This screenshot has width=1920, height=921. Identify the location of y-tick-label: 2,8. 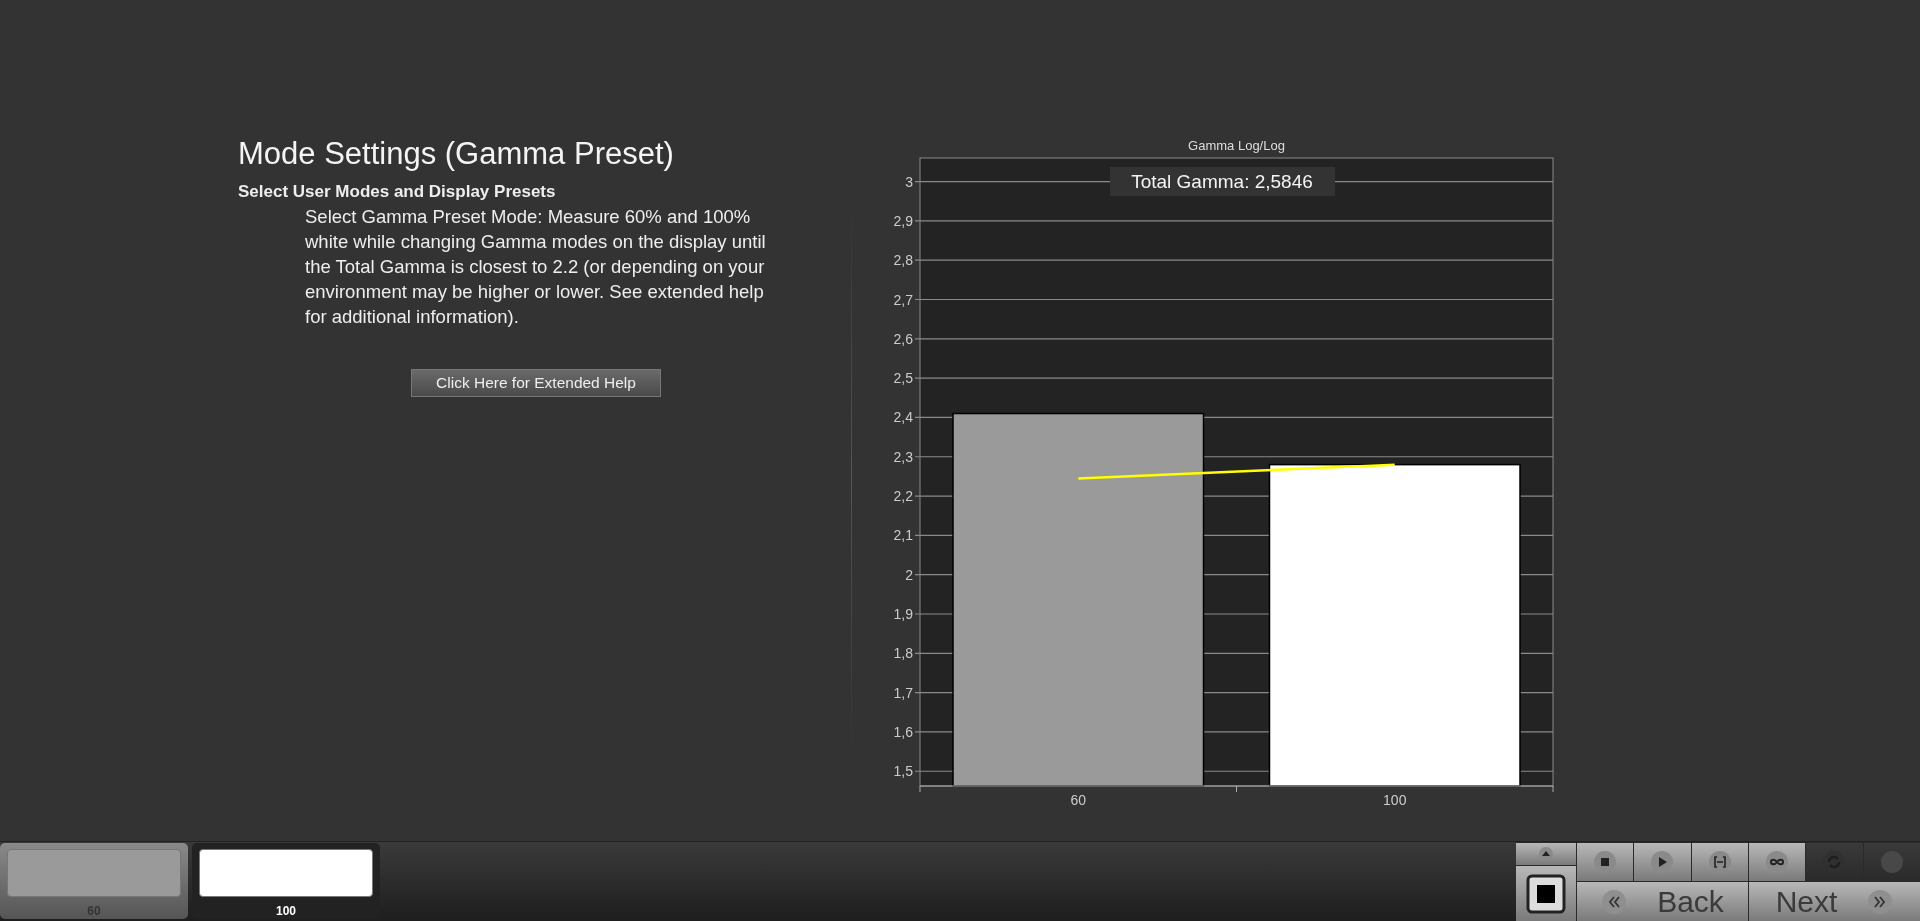
(903, 260).